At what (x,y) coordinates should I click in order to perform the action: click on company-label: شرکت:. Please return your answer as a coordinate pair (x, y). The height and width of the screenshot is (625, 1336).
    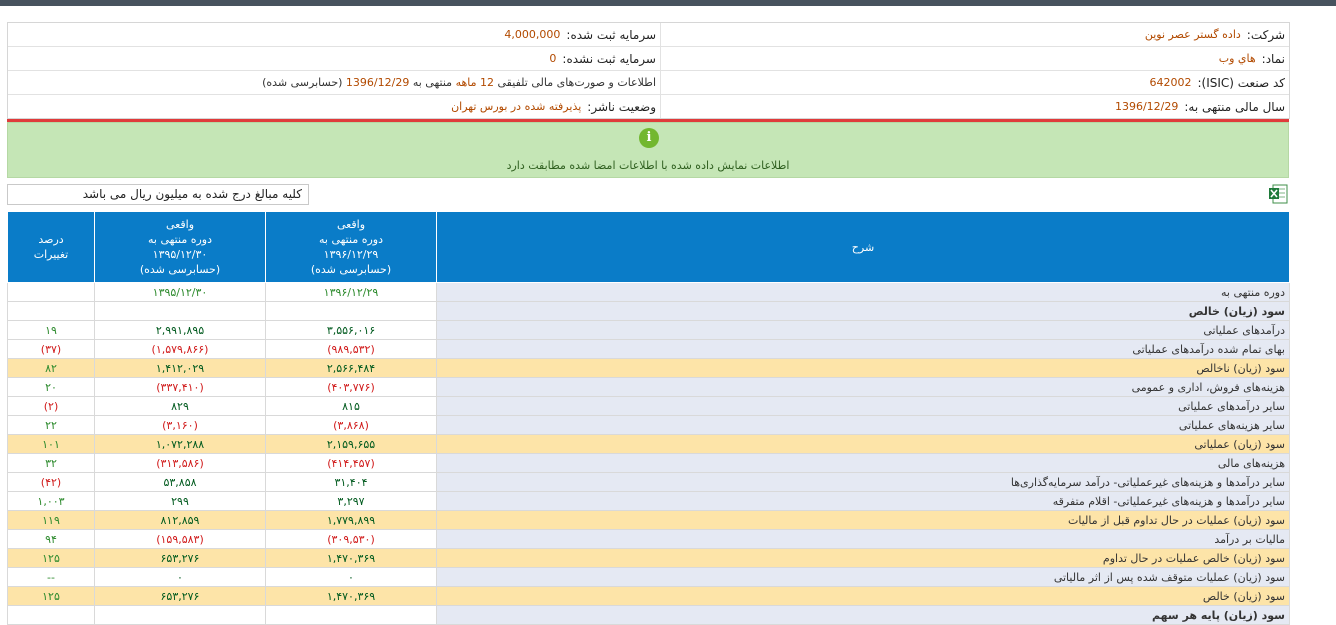
    Looking at the image, I should click on (1265, 34).